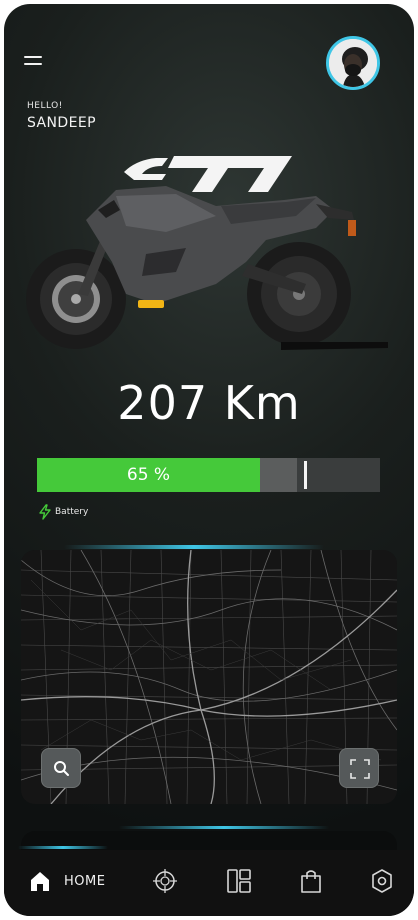  I want to click on yellow-accent, so click(151, 304).